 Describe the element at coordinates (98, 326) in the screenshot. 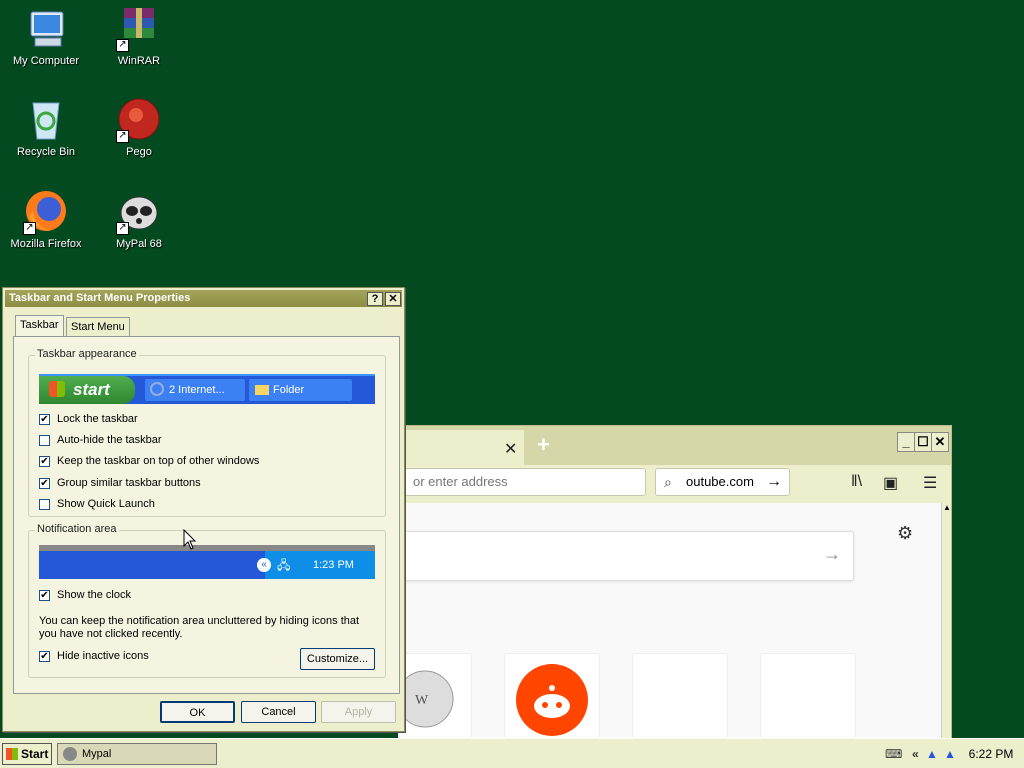

I see `tab-start-menu: Start Menu` at that location.